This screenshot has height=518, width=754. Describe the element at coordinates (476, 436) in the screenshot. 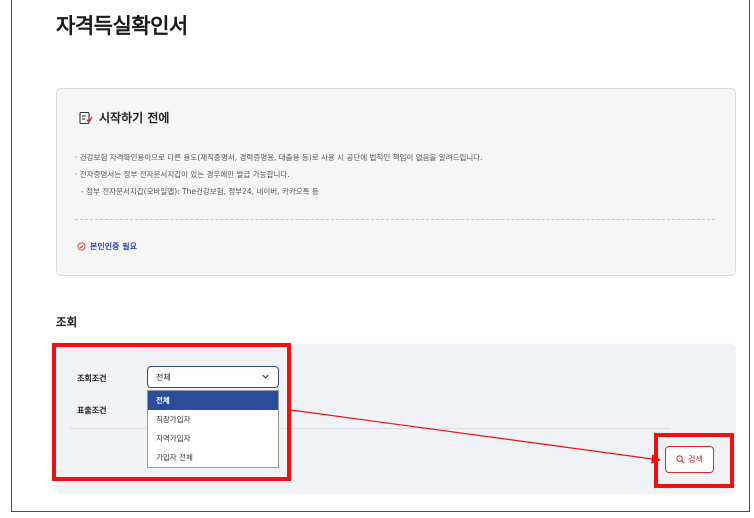

I see `annotation-arrow` at that location.